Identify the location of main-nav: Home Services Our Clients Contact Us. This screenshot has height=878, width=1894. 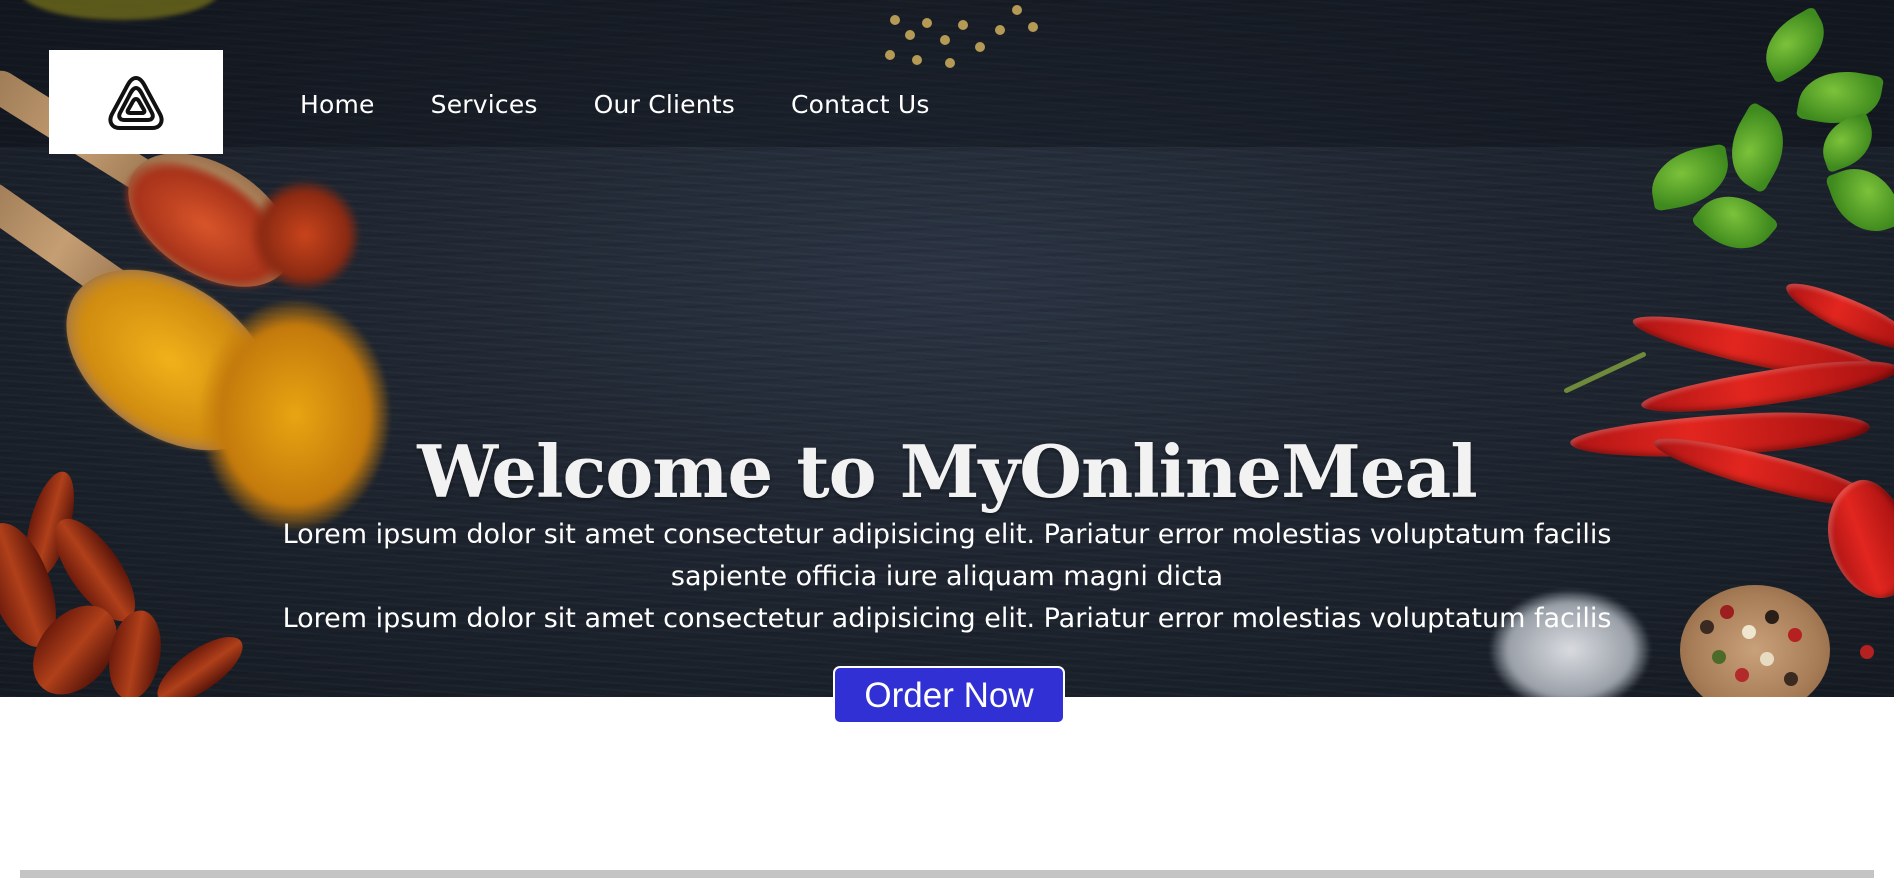
(643, 105).